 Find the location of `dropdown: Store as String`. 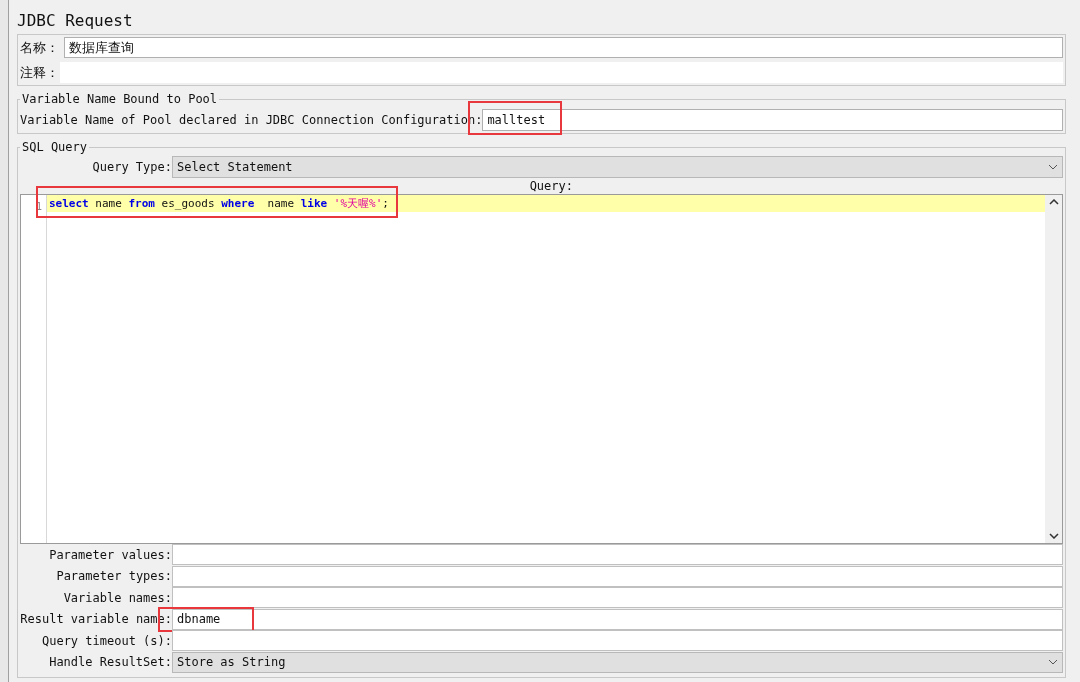

dropdown: Store as String is located at coordinates (617, 662).